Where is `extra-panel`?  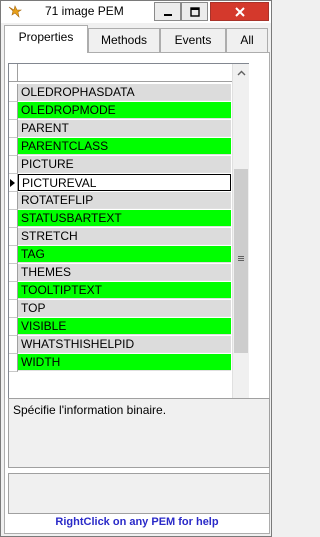
extra-panel is located at coordinates (139, 493).